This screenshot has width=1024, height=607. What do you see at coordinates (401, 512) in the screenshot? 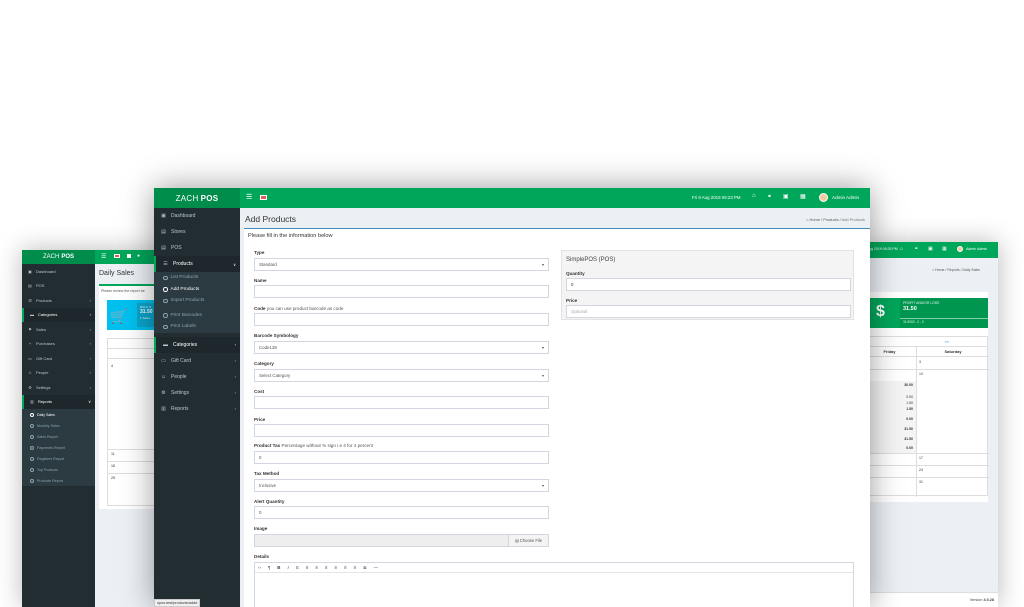
I see `alert-quantity-input: 0` at bounding box center [401, 512].